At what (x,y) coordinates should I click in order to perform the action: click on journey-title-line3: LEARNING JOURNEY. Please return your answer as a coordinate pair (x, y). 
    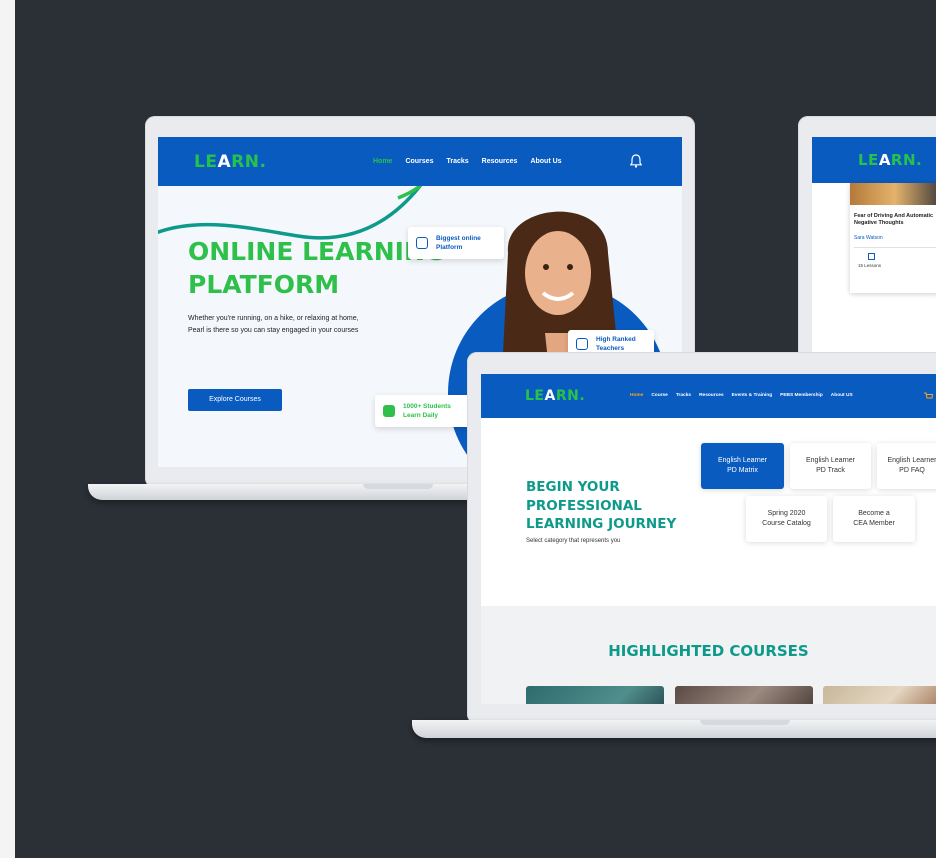
    Looking at the image, I should click on (601, 524).